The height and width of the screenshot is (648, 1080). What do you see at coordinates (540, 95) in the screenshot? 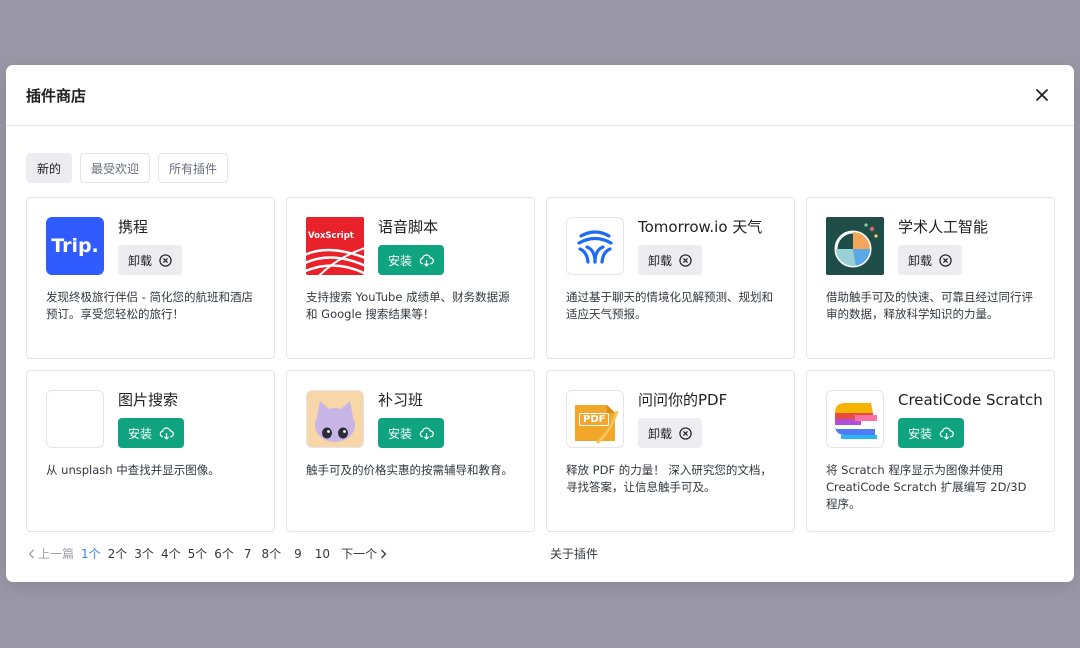
I see `modal-header: 插件商店` at bounding box center [540, 95].